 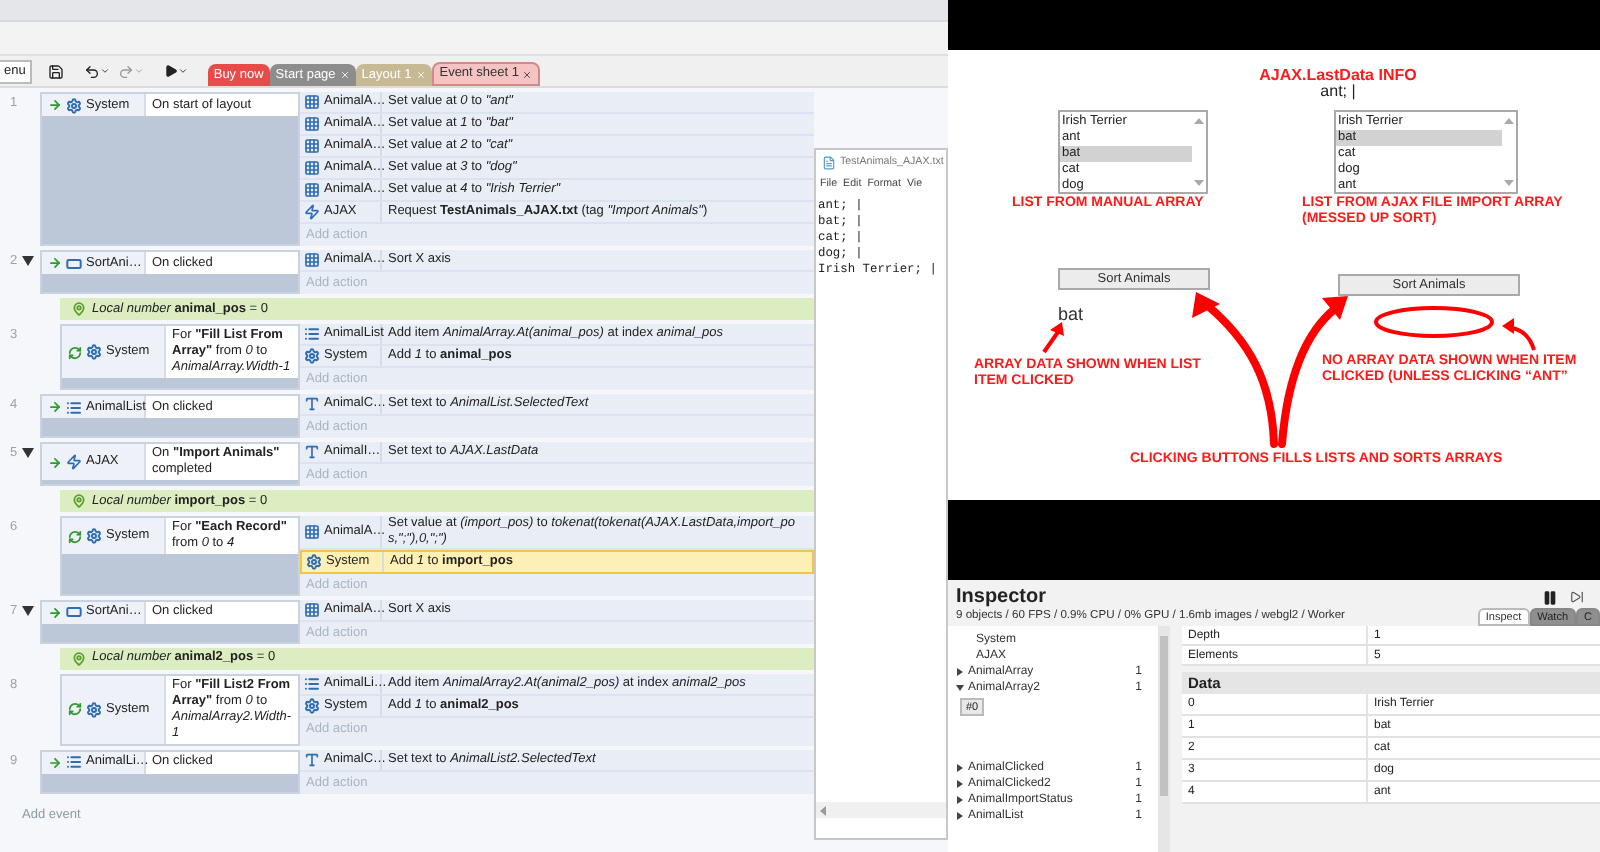 What do you see at coordinates (1338, 91) in the screenshot?
I see `info-value: ant; |` at bounding box center [1338, 91].